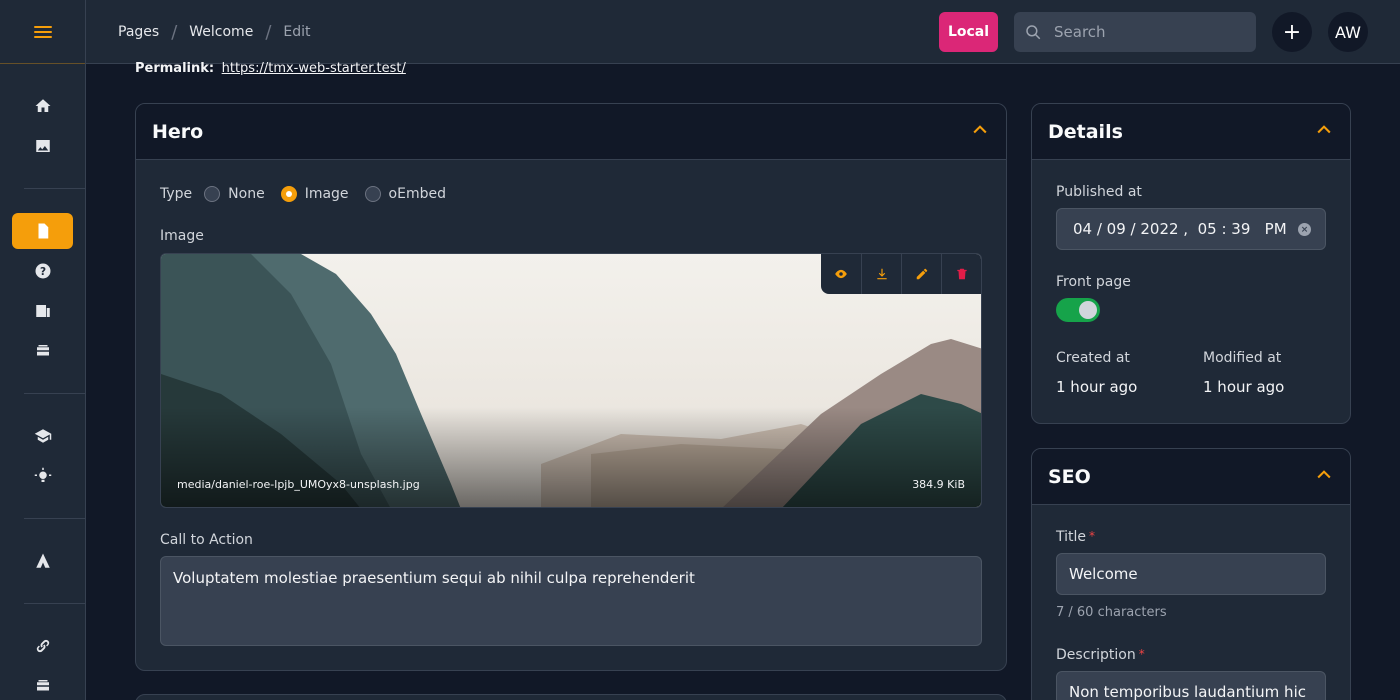 The width and height of the screenshot is (1400, 700). I want to click on page-icon, so click(42, 231).